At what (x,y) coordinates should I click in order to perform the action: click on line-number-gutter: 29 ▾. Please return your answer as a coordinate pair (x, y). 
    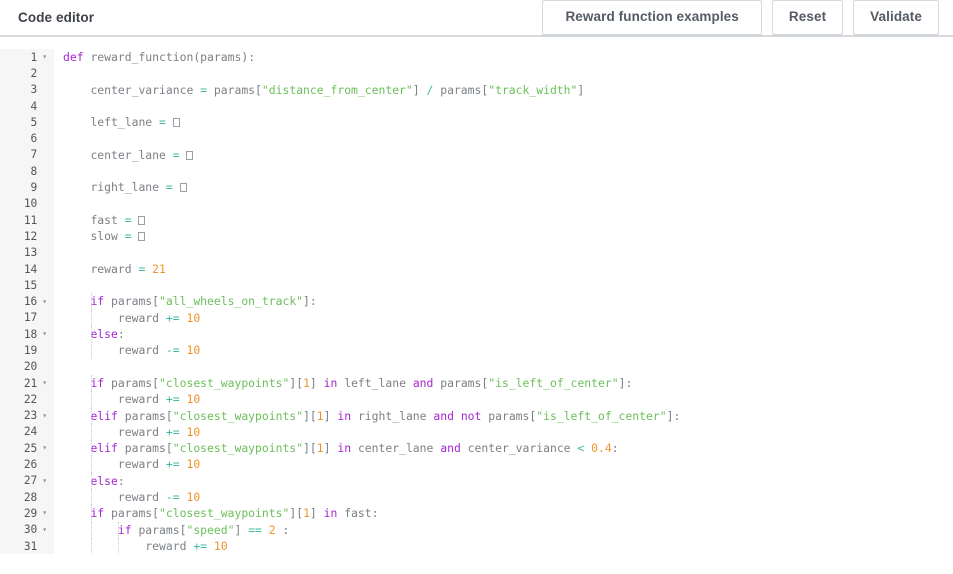
    Looking at the image, I should click on (27, 513).